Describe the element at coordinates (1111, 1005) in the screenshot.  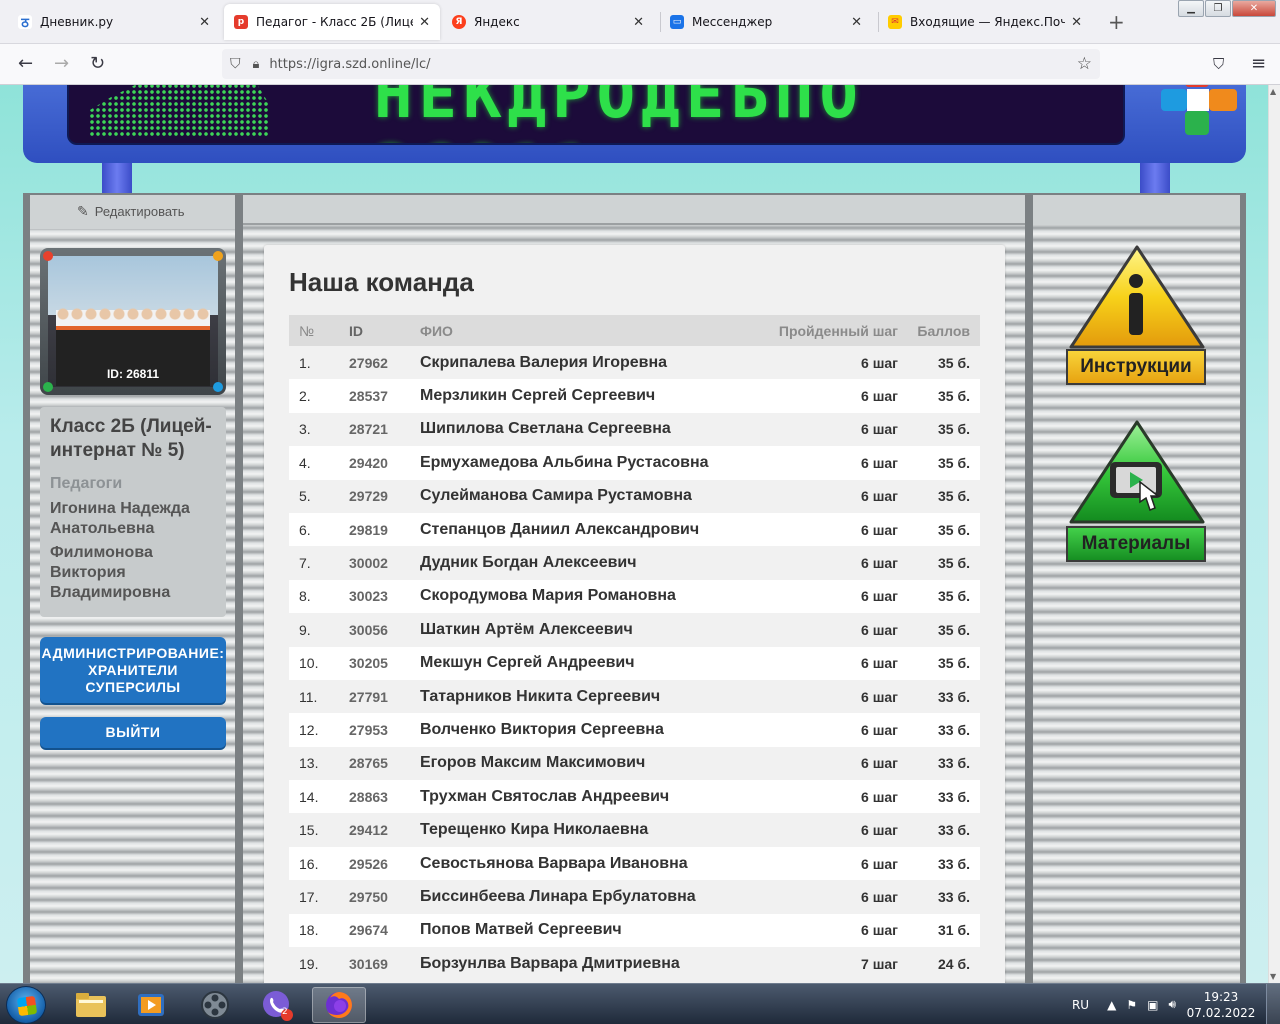
I see `tray-expand-icon: ▲` at that location.